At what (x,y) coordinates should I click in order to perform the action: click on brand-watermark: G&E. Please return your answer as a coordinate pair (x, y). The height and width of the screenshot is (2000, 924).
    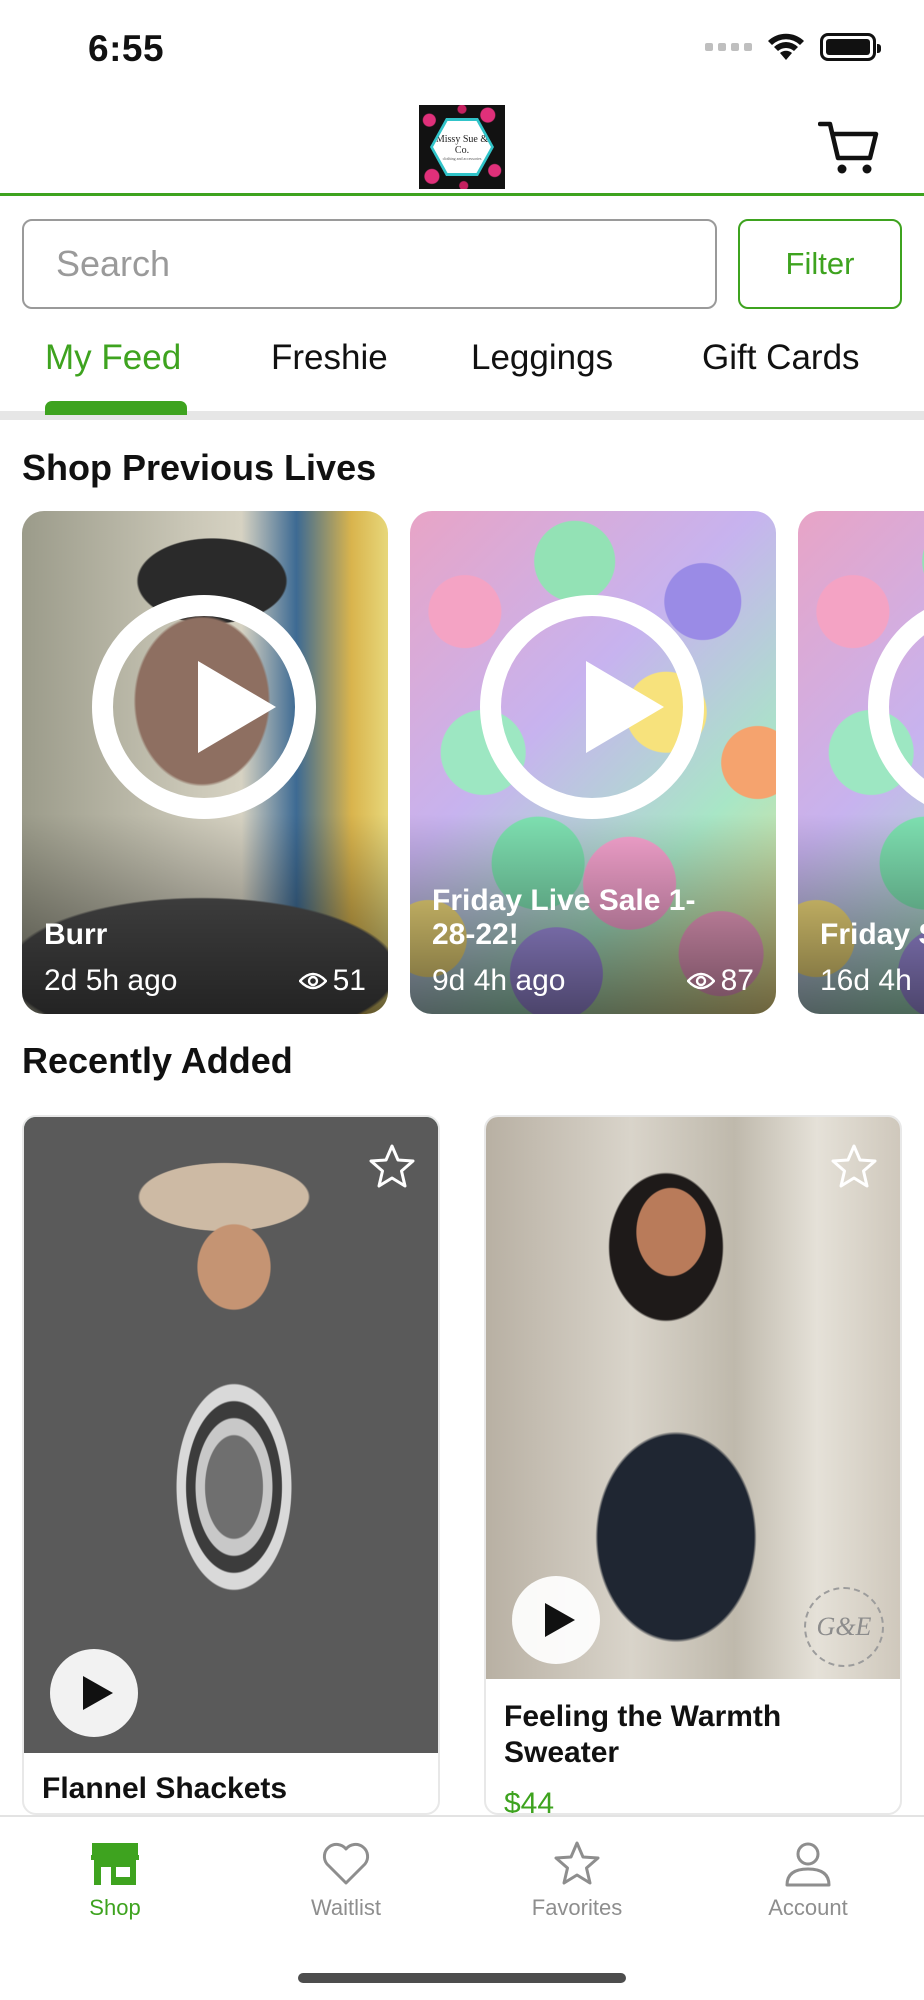
    Looking at the image, I should click on (844, 1627).